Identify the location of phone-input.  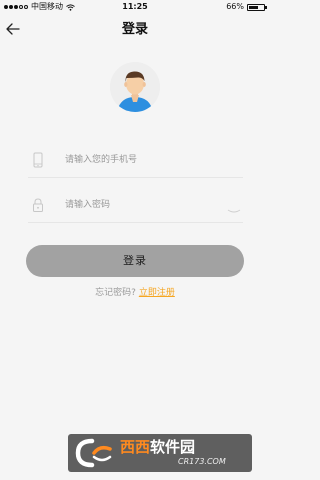
(150, 160).